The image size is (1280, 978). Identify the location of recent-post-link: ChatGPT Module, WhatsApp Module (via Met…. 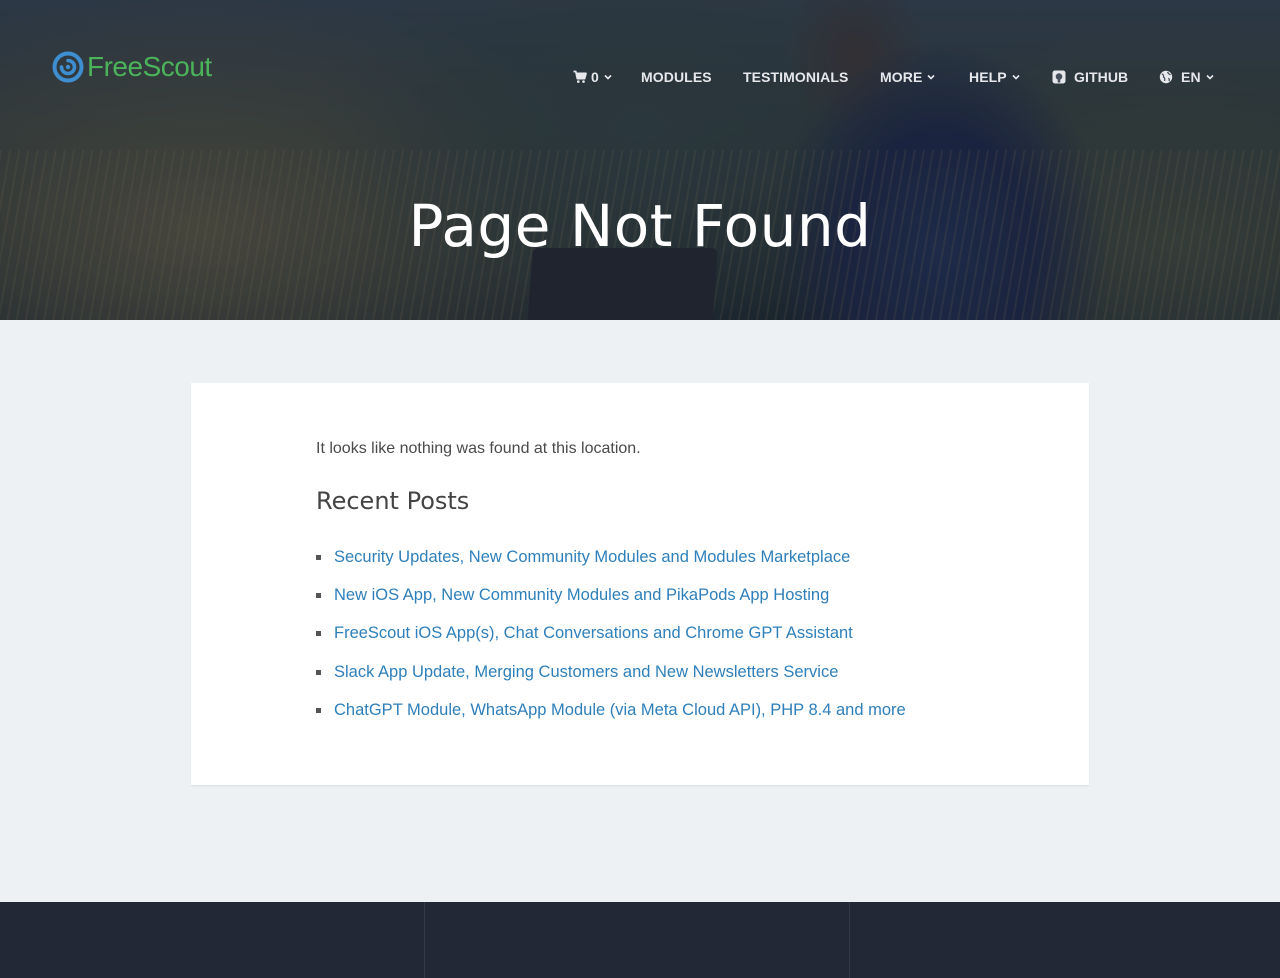
(620, 710).